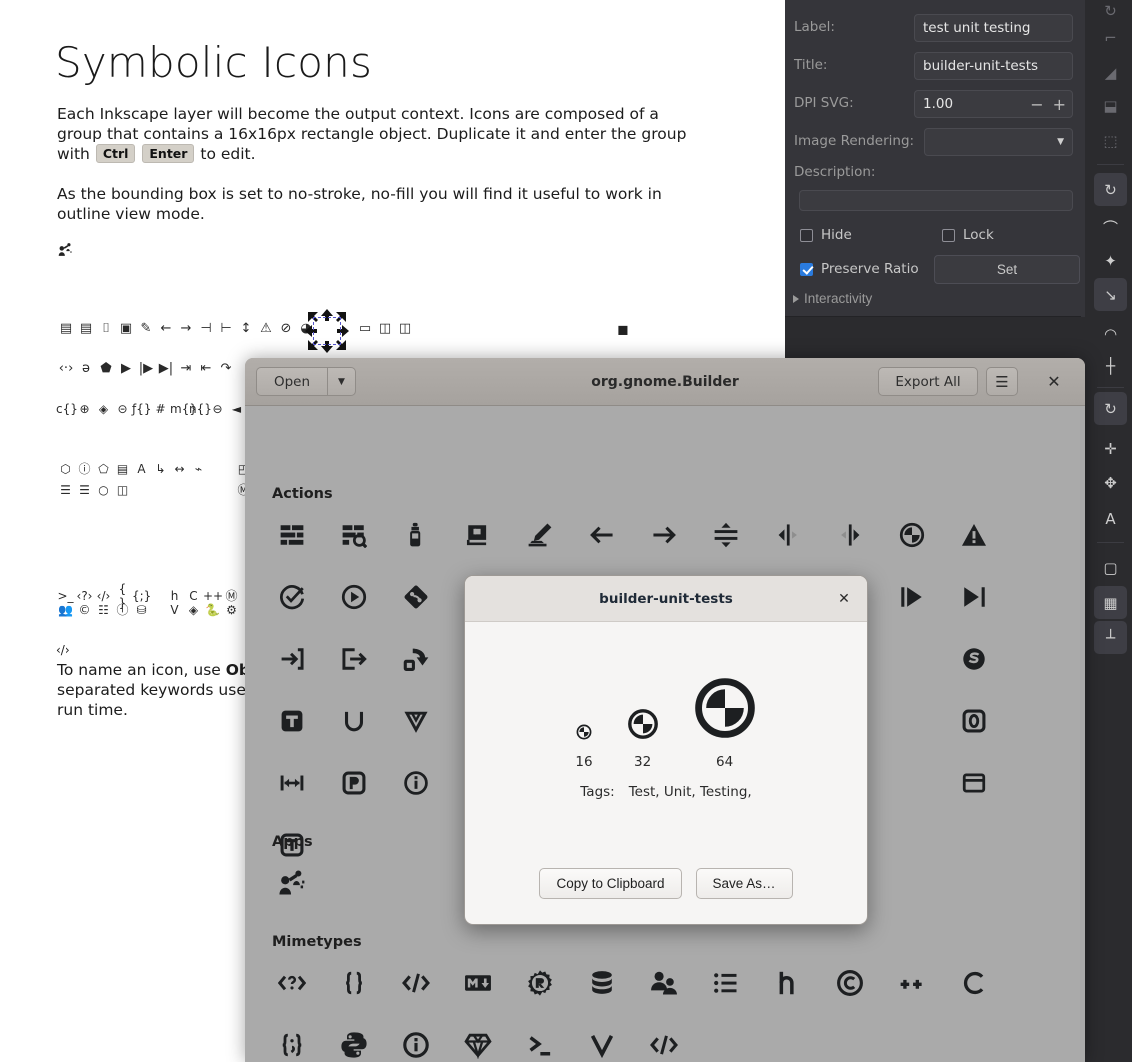 This screenshot has width=1132, height=1062. Describe the element at coordinates (850, 983) in the screenshot. I see `icon-text-copyright` at that location.